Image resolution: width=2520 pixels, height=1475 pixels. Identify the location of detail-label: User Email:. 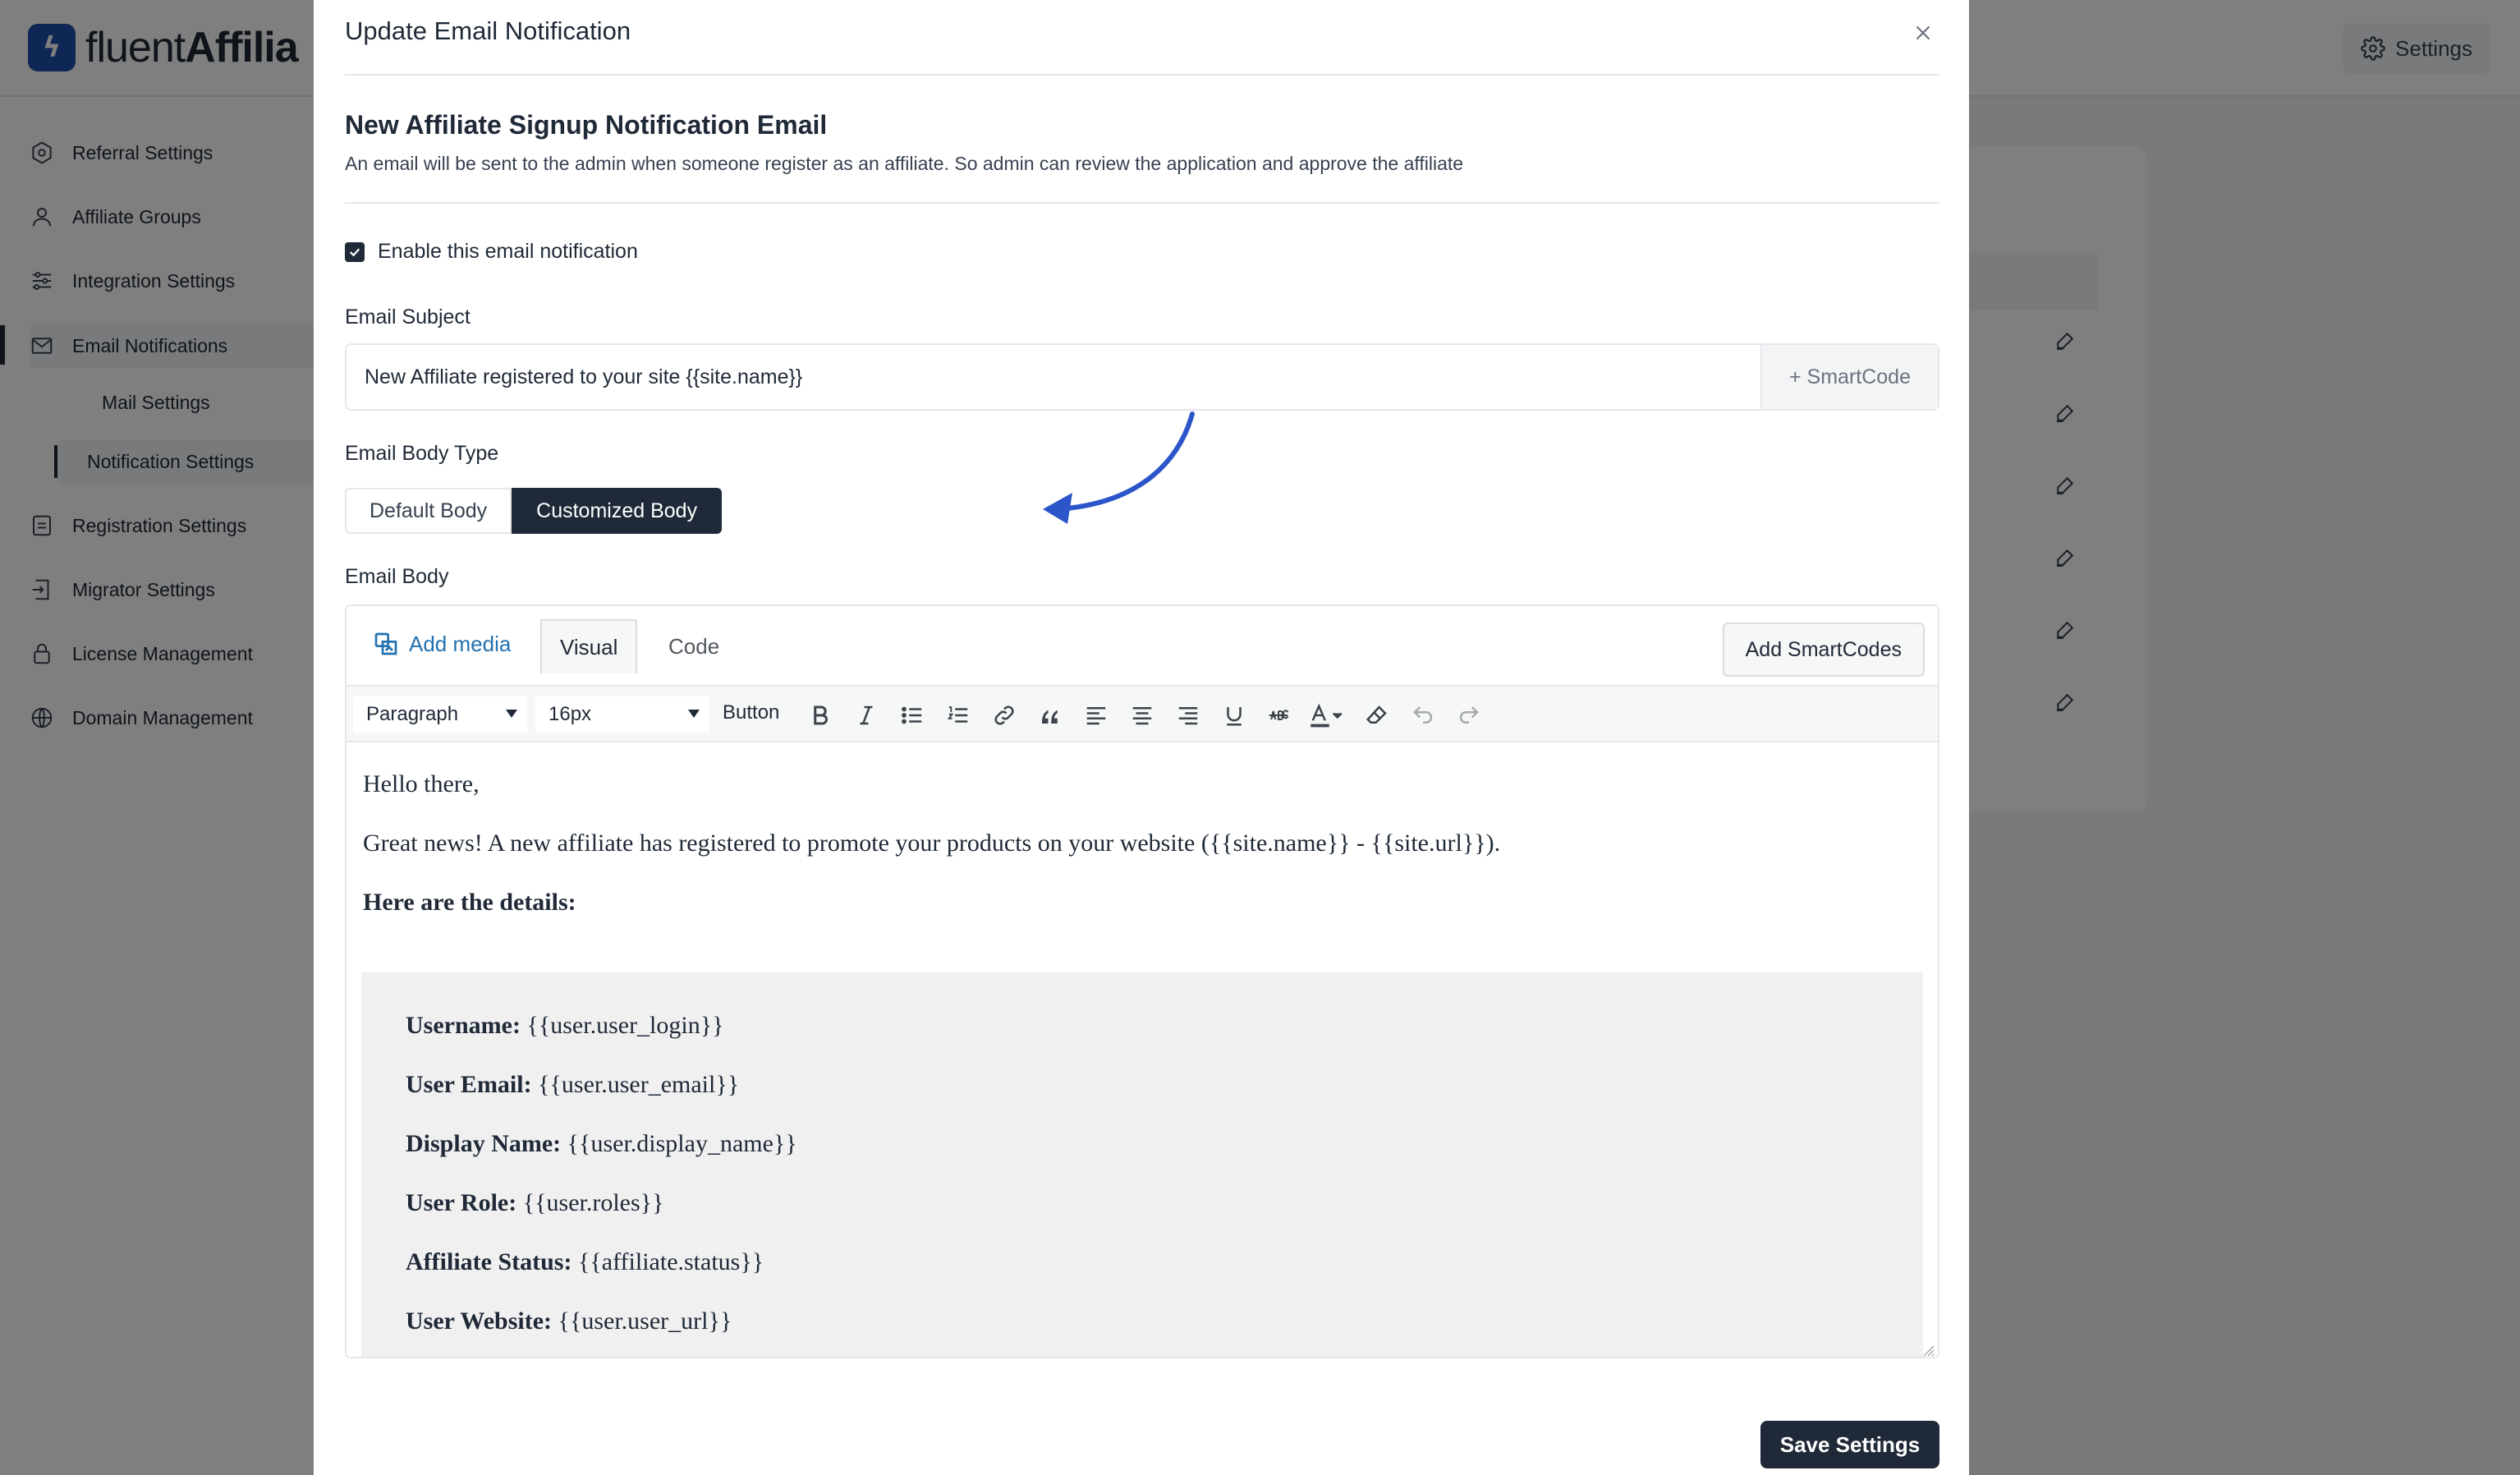
(469, 1084).